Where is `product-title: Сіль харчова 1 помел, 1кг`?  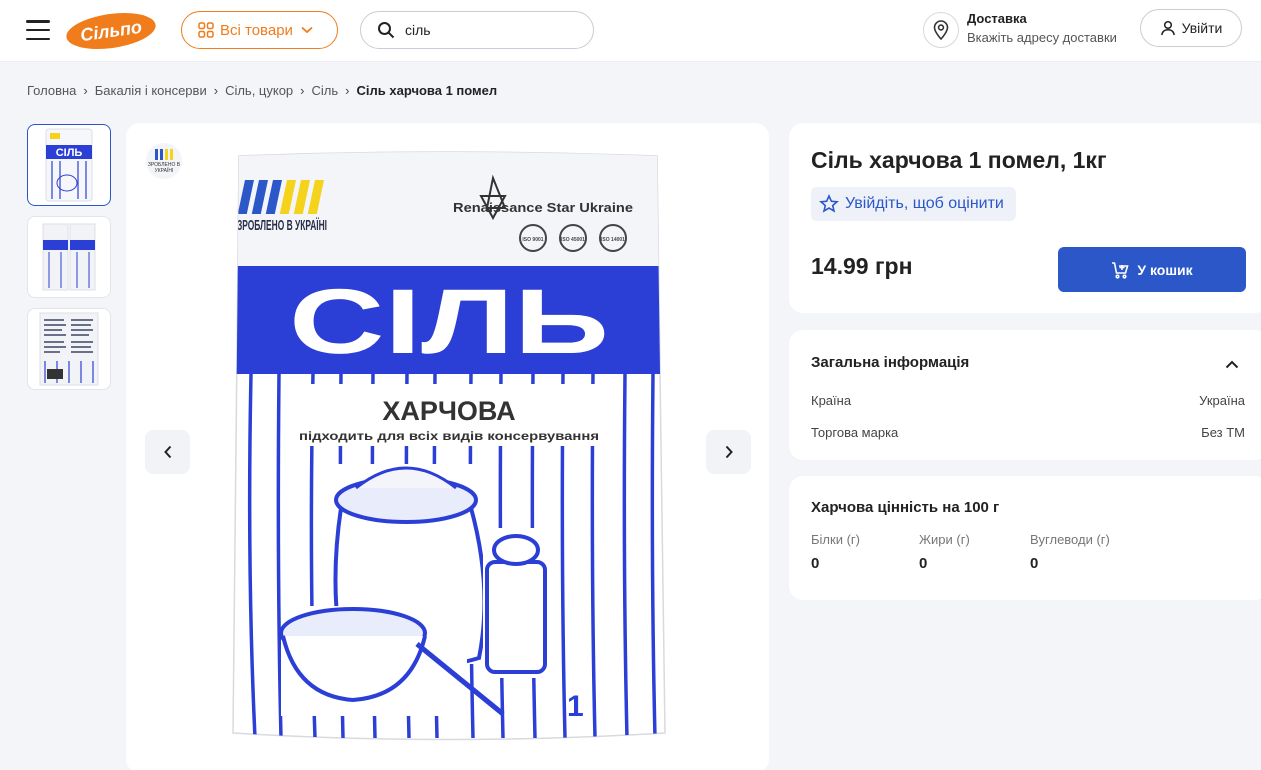 product-title: Сіль харчова 1 помел, 1кг is located at coordinates (959, 160).